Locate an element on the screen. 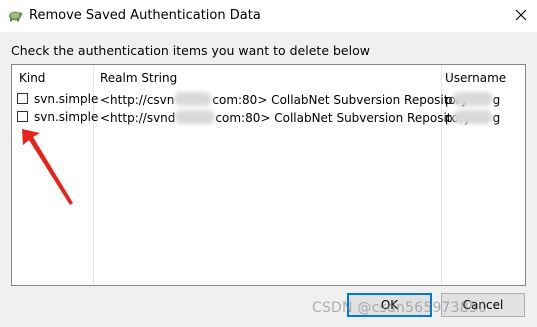 Image resolution: width=537 pixels, height=327 pixels. close-icon is located at coordinates (521, 16).